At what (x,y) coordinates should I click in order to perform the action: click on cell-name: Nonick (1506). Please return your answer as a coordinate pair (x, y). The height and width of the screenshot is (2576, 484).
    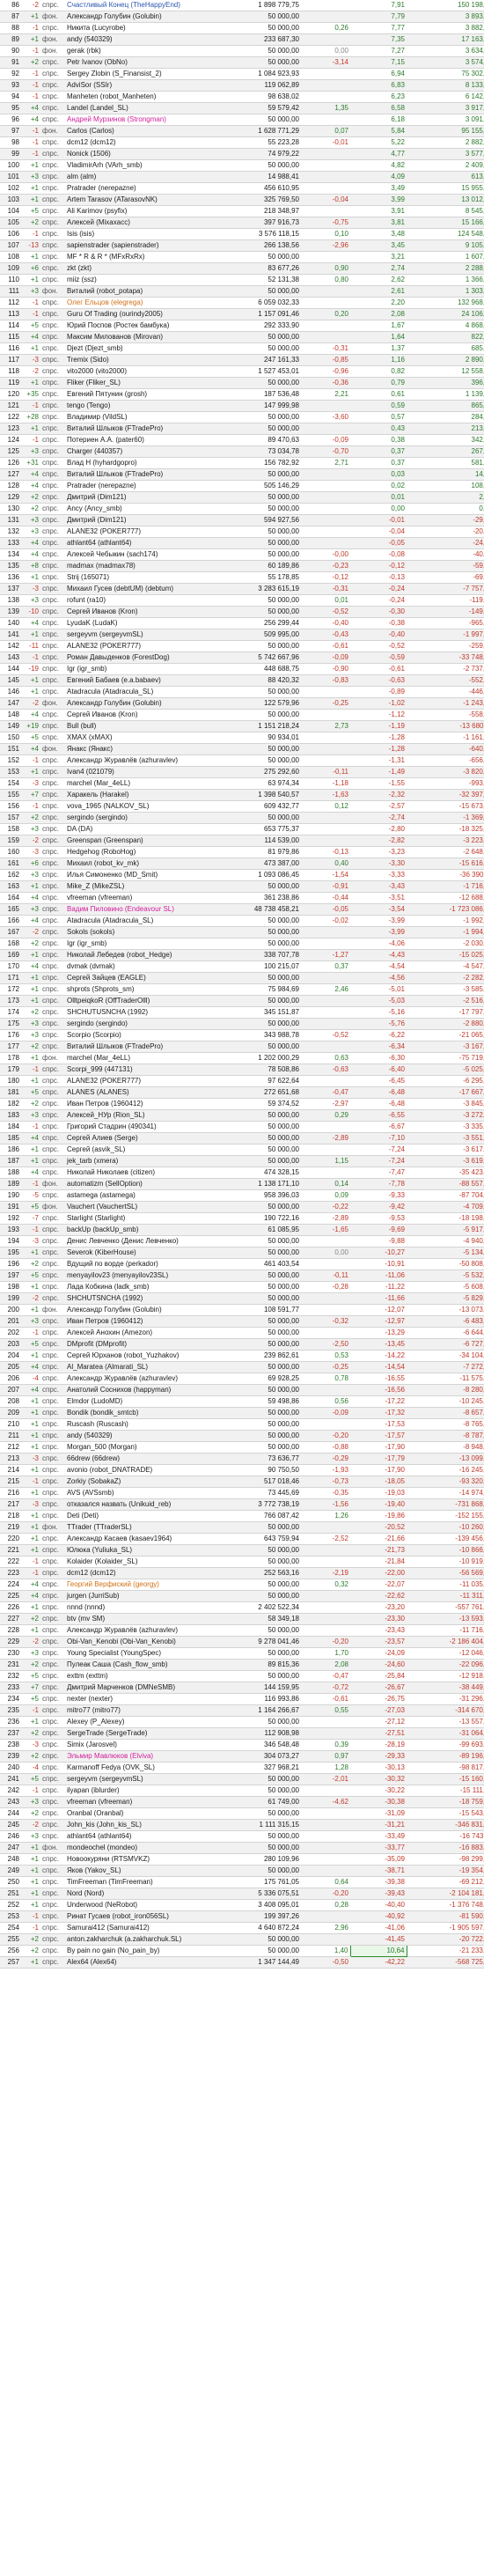
    Looking at the image, I should click on (141, 154).